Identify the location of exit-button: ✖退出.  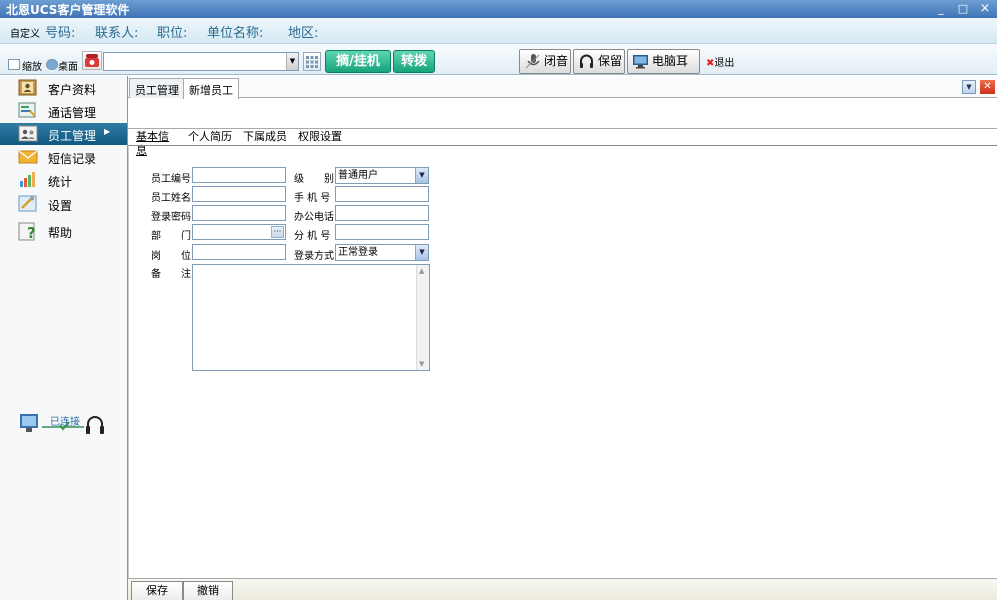
(720, 61).